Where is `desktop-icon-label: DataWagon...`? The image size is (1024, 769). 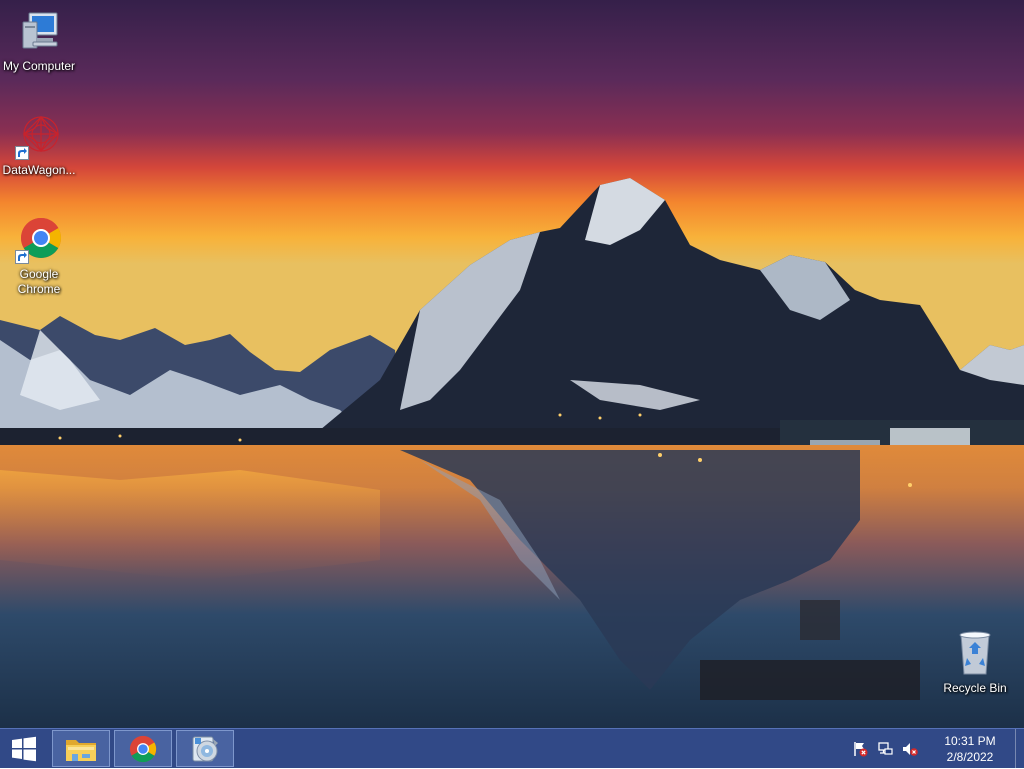 desktop-icon-label: DataWagon... is located at coordinates (39, 170).